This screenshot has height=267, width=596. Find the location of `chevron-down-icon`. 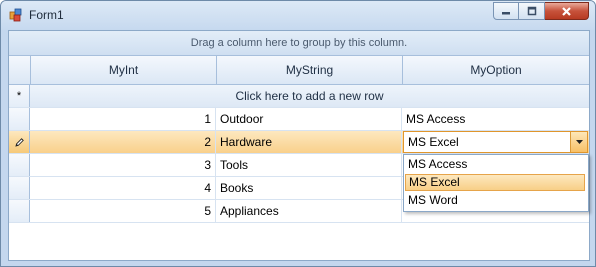

chevron-down-icon is located at coordinates (579, 142).